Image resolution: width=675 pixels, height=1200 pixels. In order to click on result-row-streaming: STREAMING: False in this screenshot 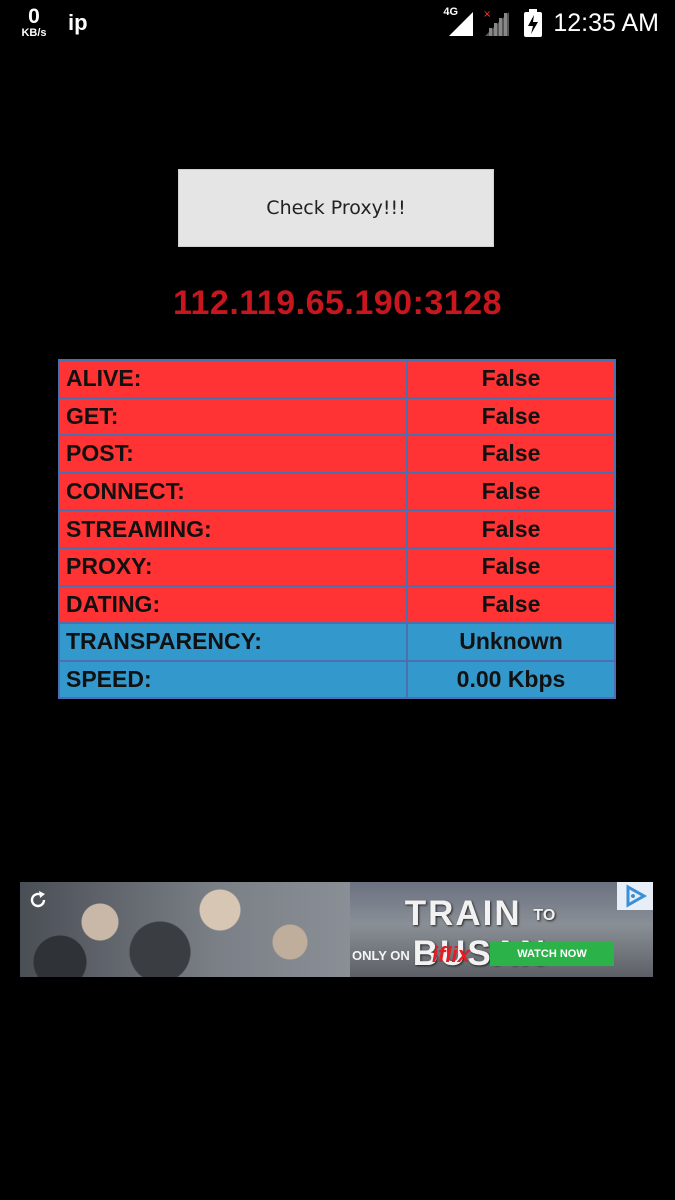, I will do `click(337, 529)`.